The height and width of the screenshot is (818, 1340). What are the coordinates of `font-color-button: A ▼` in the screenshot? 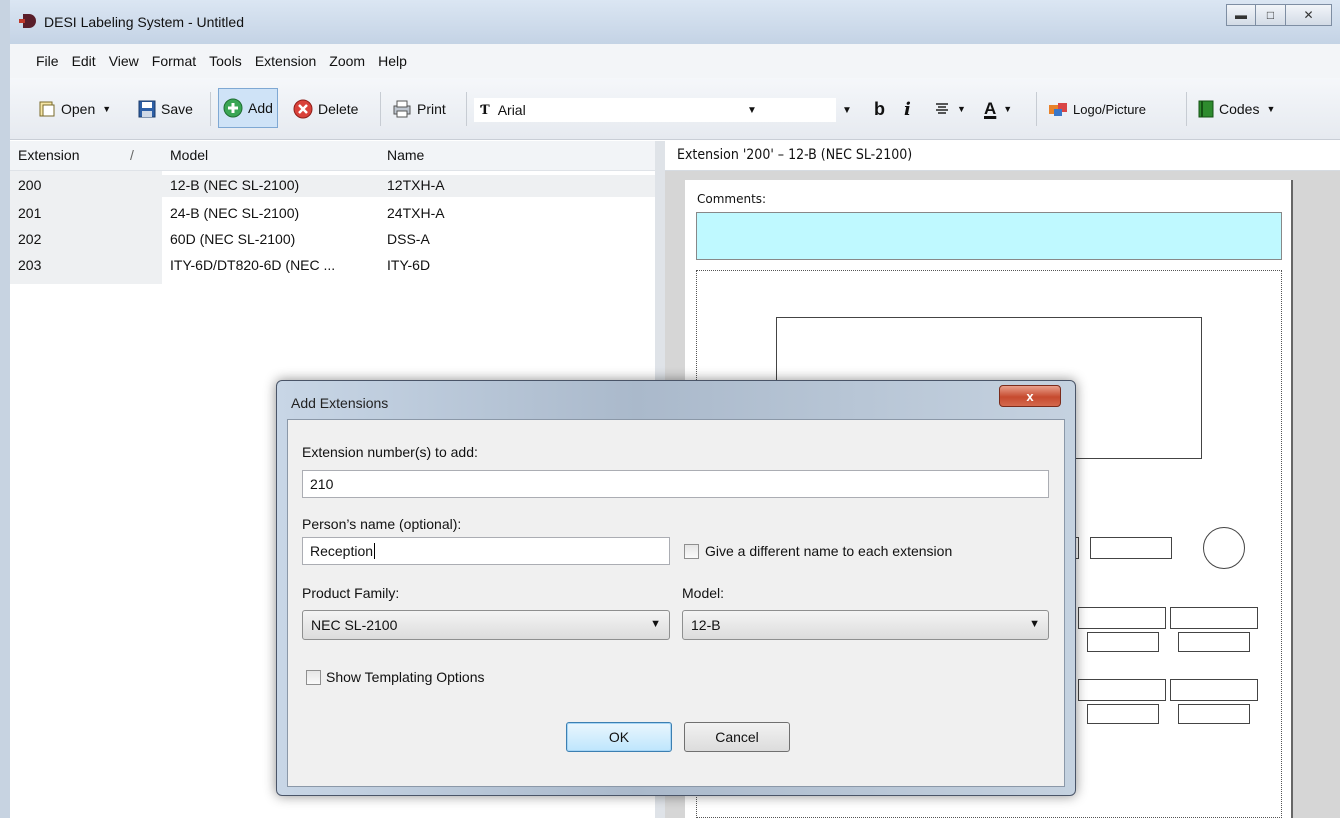 It's located at (998, 109).